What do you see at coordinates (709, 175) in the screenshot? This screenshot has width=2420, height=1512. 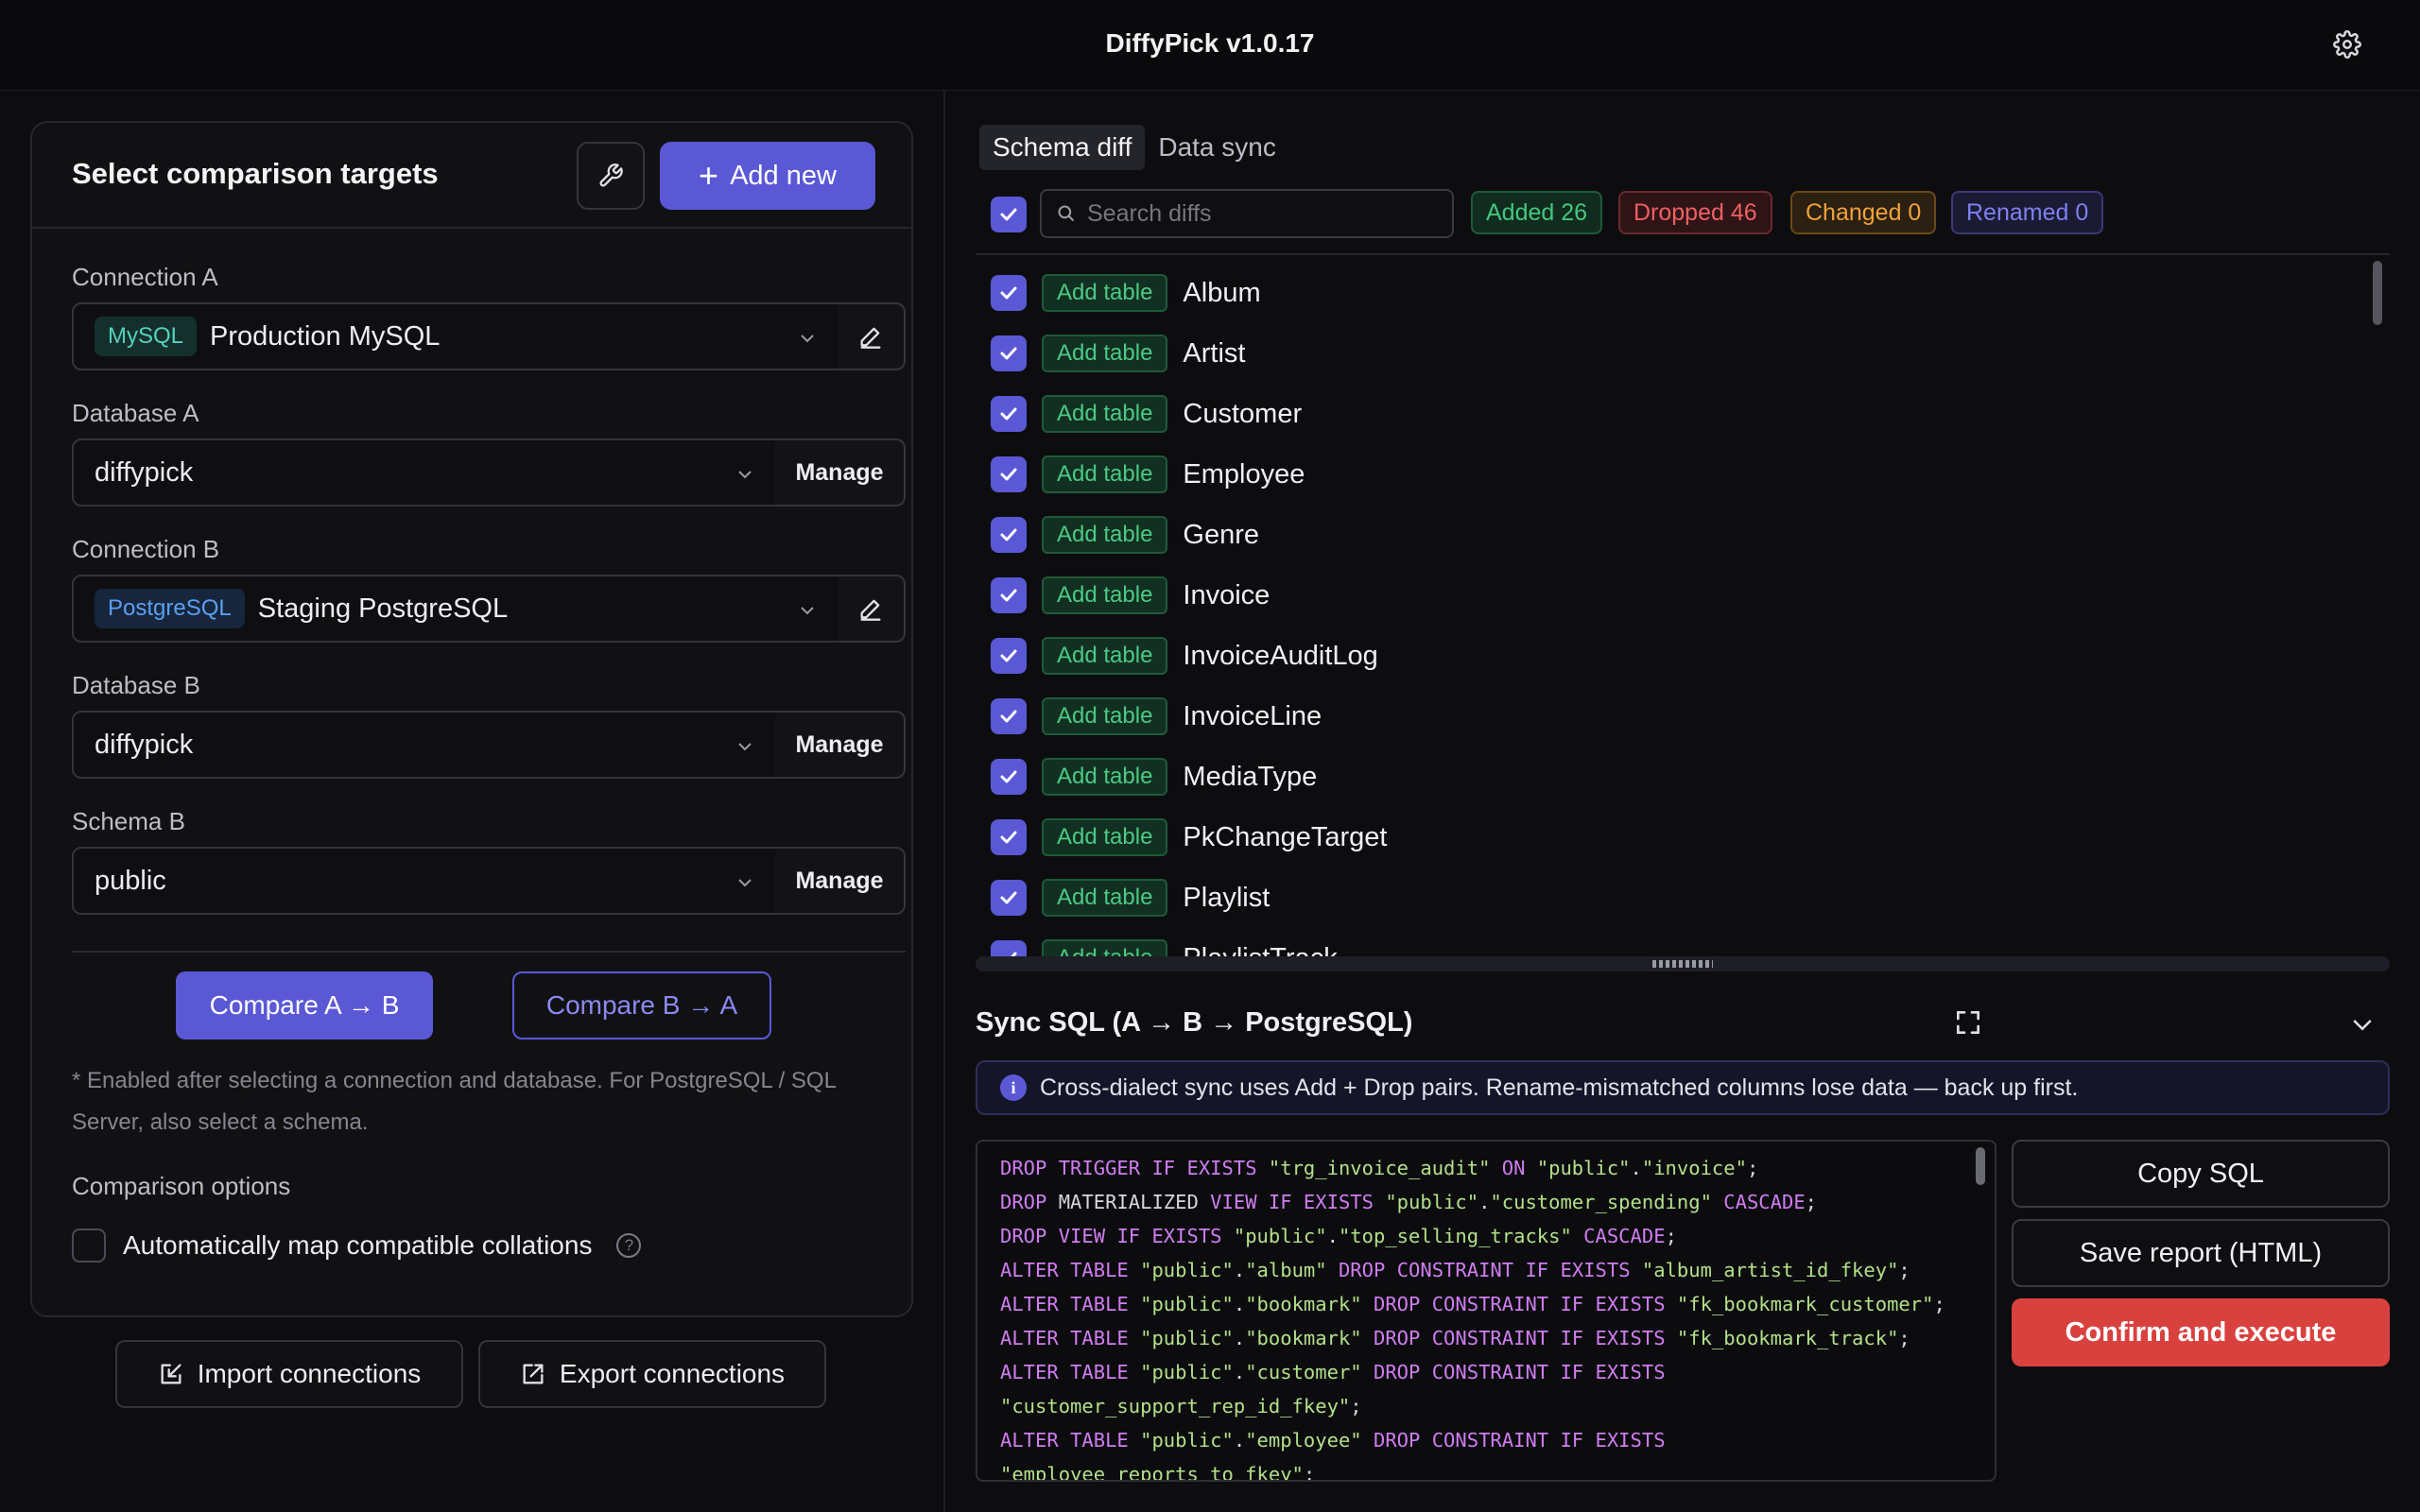 I see `plus-icon: +` at bounding box center [709, 175].